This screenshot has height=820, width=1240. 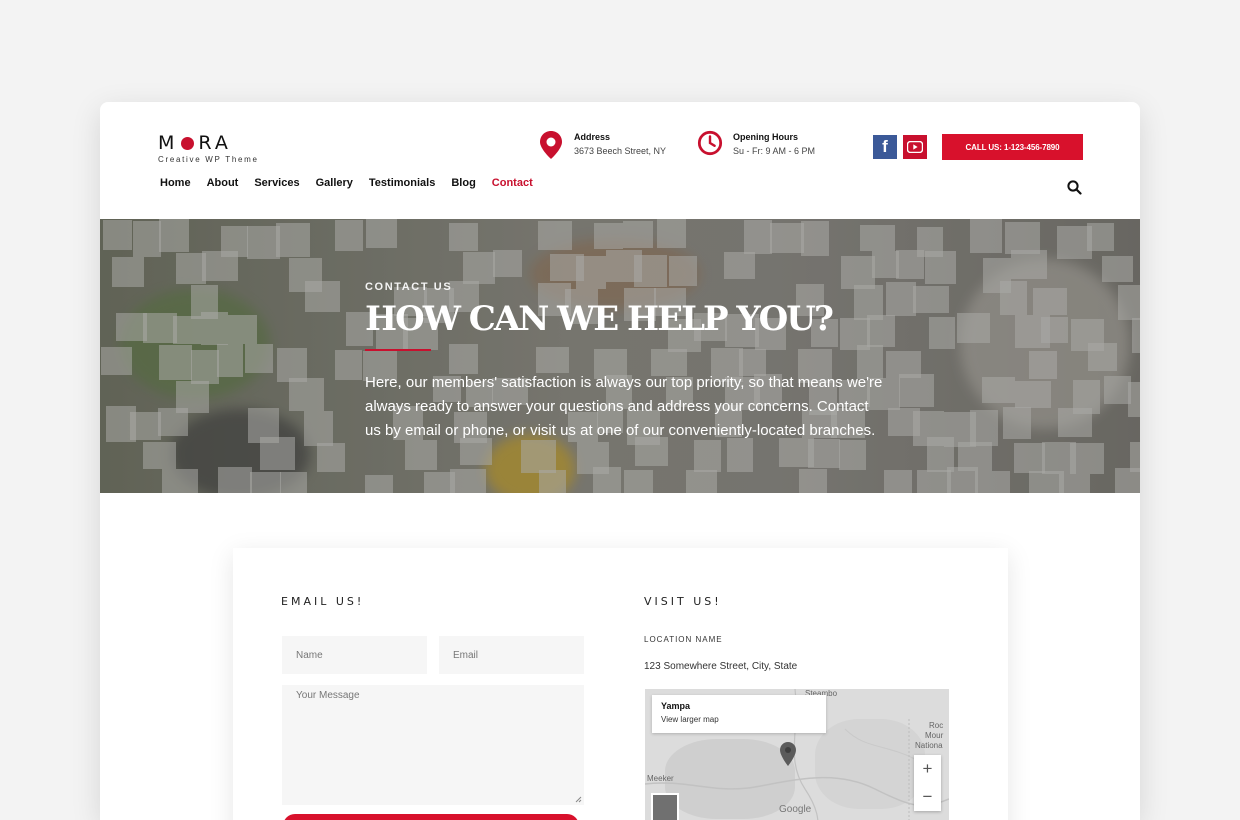 I want to click on location-address: 123 Somewhere Street, City, State, so click(x=721, y=666).